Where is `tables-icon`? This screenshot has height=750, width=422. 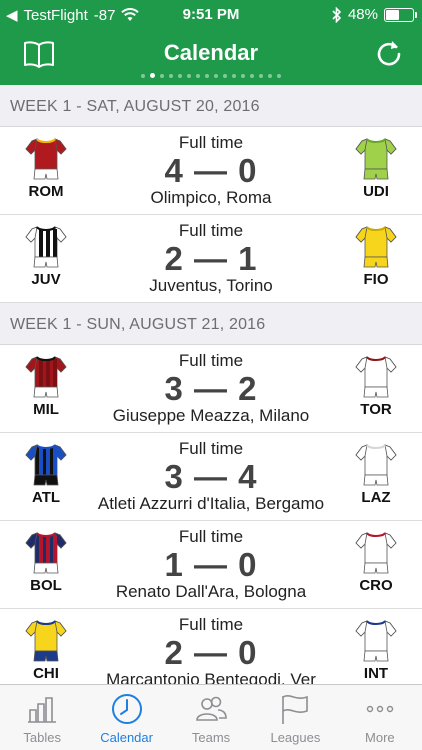 tables-icon is located at coordinates (42, 710).